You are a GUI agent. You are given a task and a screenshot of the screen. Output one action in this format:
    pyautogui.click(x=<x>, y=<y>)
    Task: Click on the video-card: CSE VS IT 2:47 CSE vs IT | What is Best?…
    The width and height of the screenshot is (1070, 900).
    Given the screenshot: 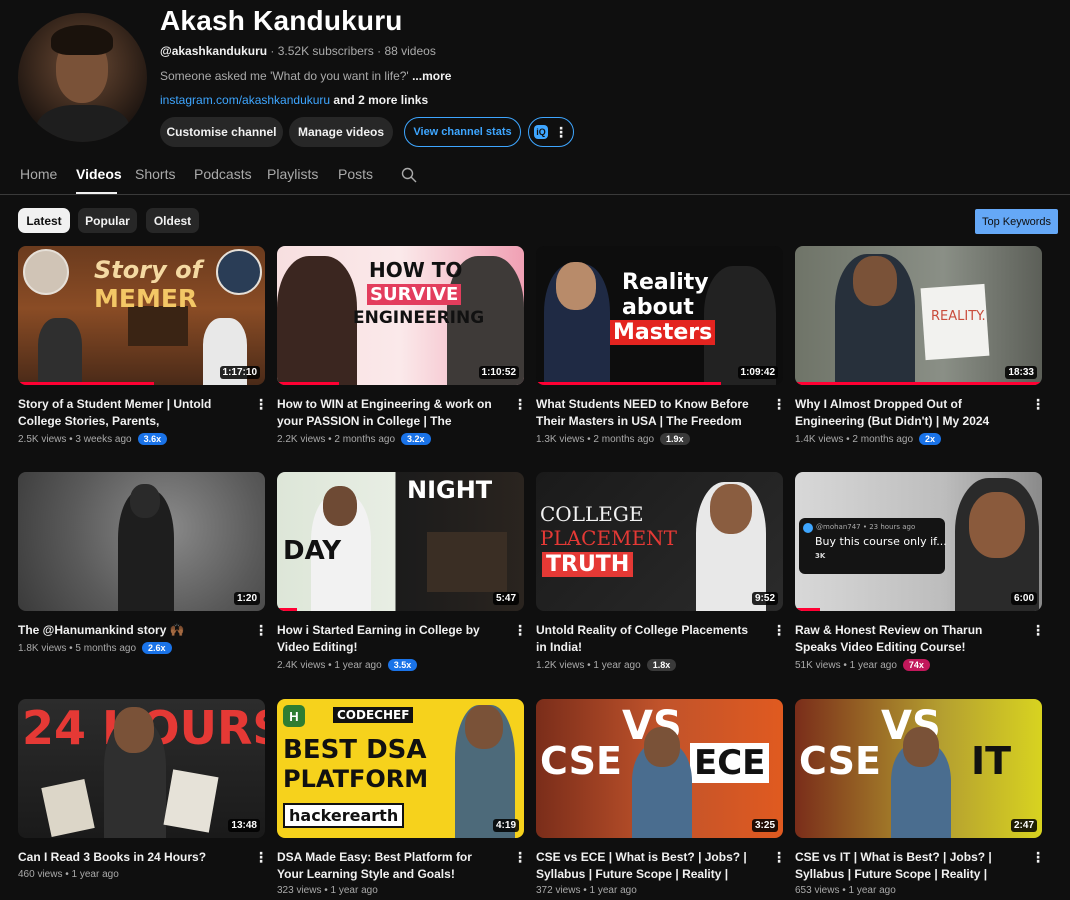 What is the action you would take?
    pyautogui.click(x=920, y=797)
    